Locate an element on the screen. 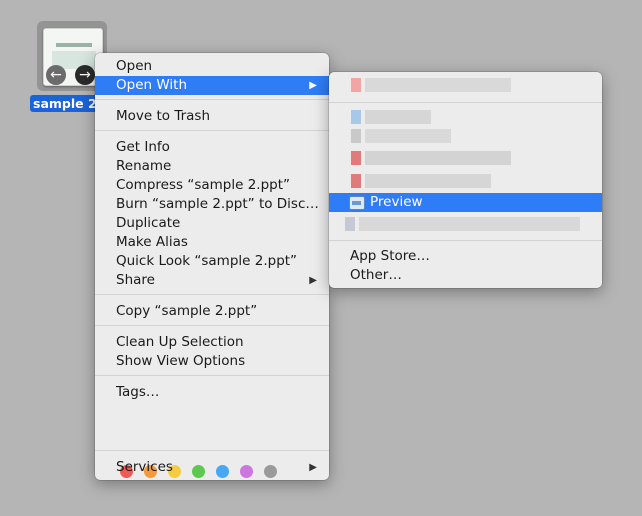 This screenshot has width=642, height=516. slide-title-bar is located at coordinates (74, 45).